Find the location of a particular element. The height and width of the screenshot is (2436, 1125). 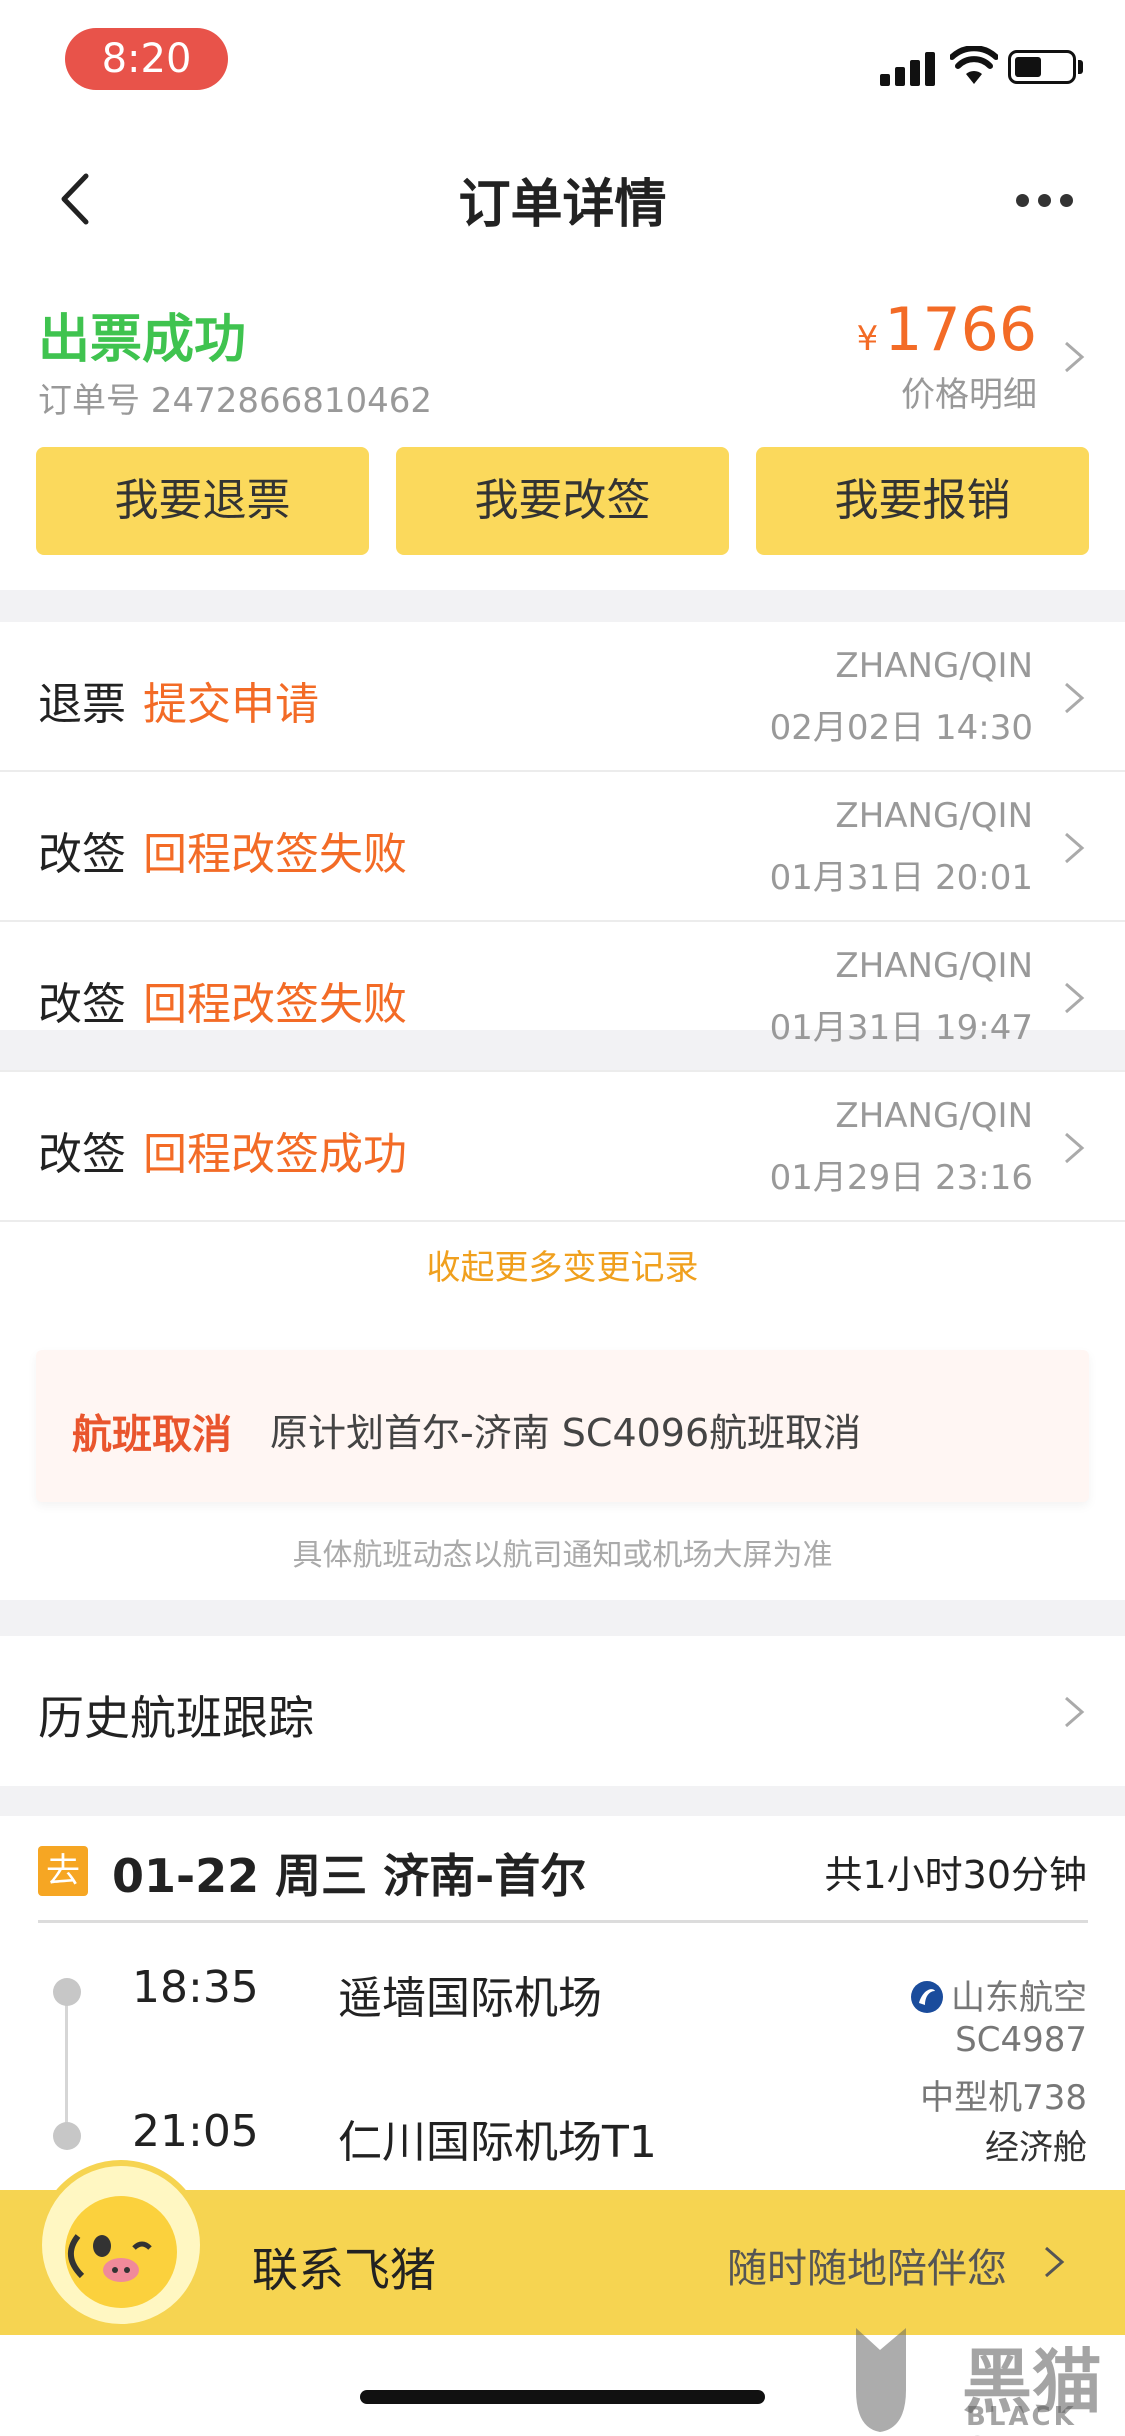

record-time: 01月31日 20:01 is located at coordinates (901, 878).